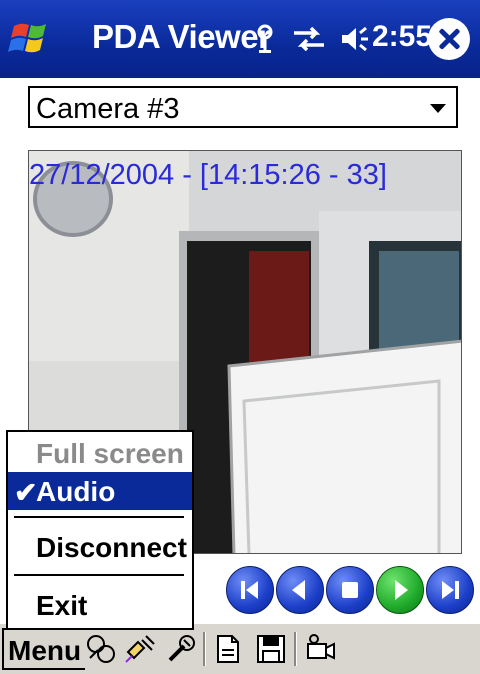 Image resolution: width=480 pixels, height=674 pixels. I want to click on popup-menu: Full screen ✔ Audio Disconnect Exit, so click(100, 530).